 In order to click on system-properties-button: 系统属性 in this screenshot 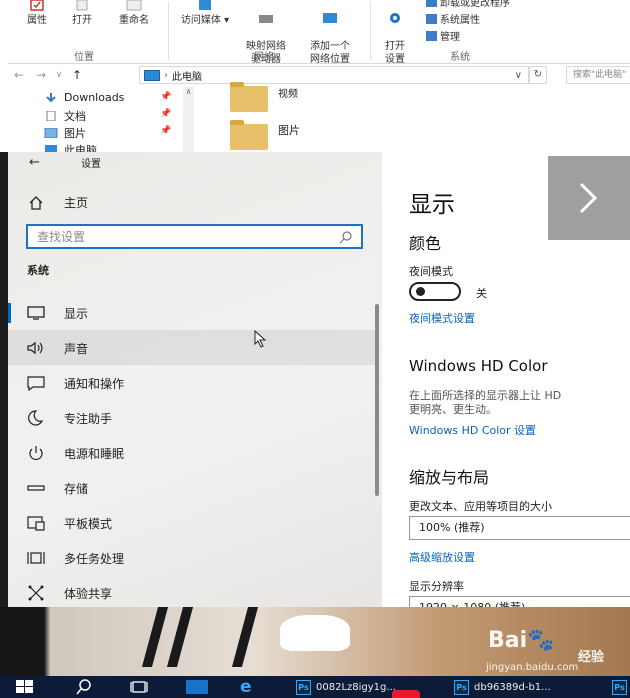, I will do `click(453, 18)`.